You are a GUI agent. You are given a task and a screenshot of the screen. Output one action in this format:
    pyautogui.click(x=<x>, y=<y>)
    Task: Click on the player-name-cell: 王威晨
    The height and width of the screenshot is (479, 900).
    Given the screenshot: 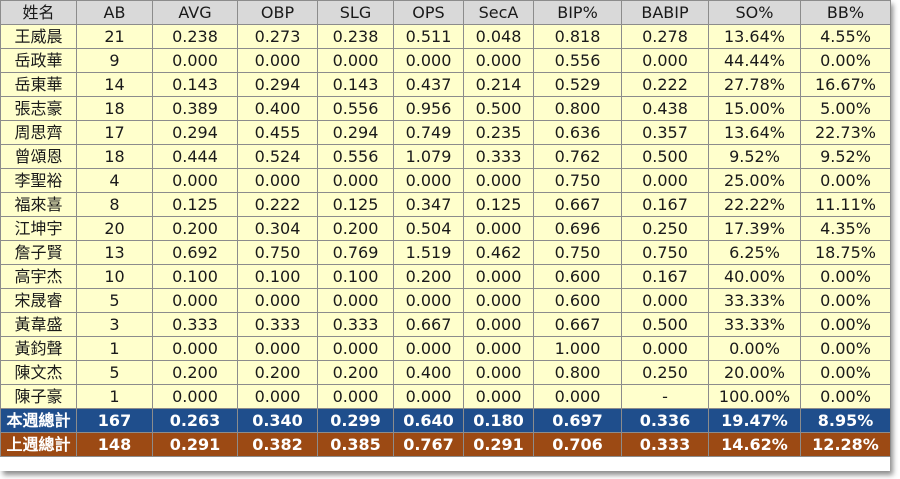 What is the action you would take?
    pyautogui.click(x=38, y=36)
    